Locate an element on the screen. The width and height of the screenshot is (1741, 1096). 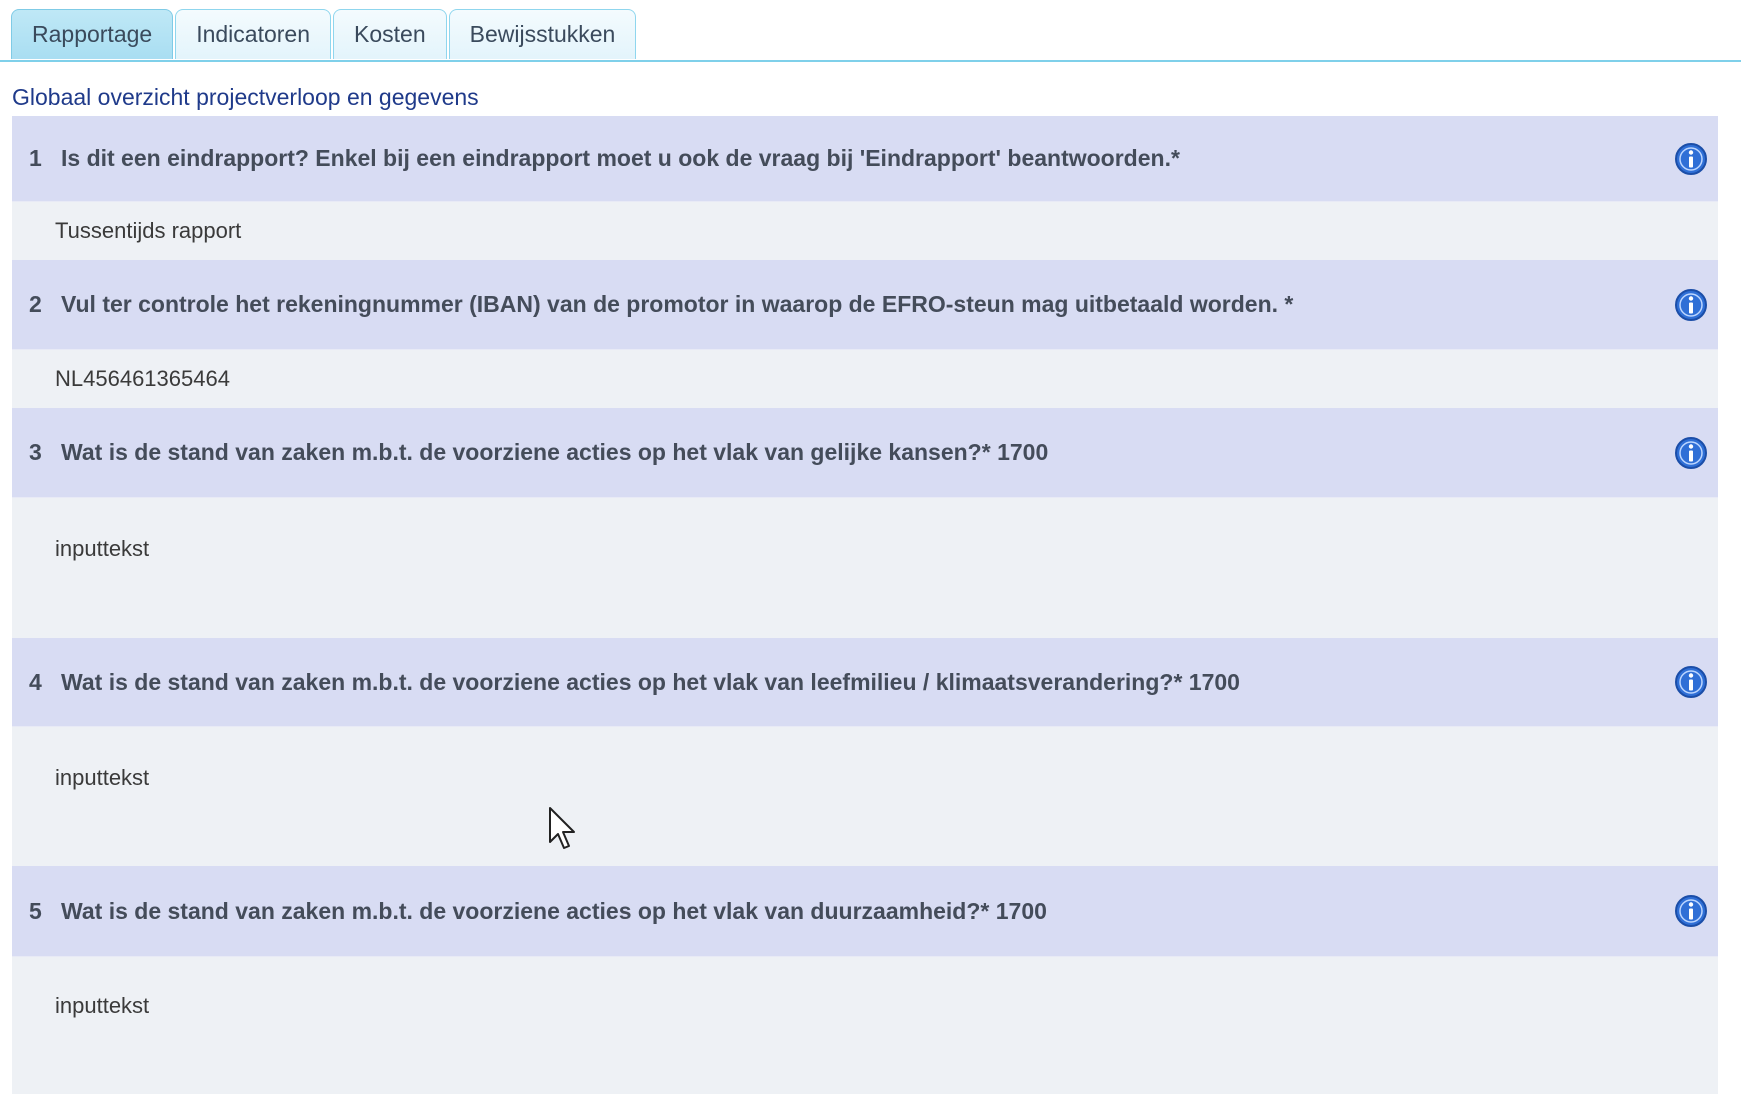
question-number: 5 is located at coordinates (35, 910).